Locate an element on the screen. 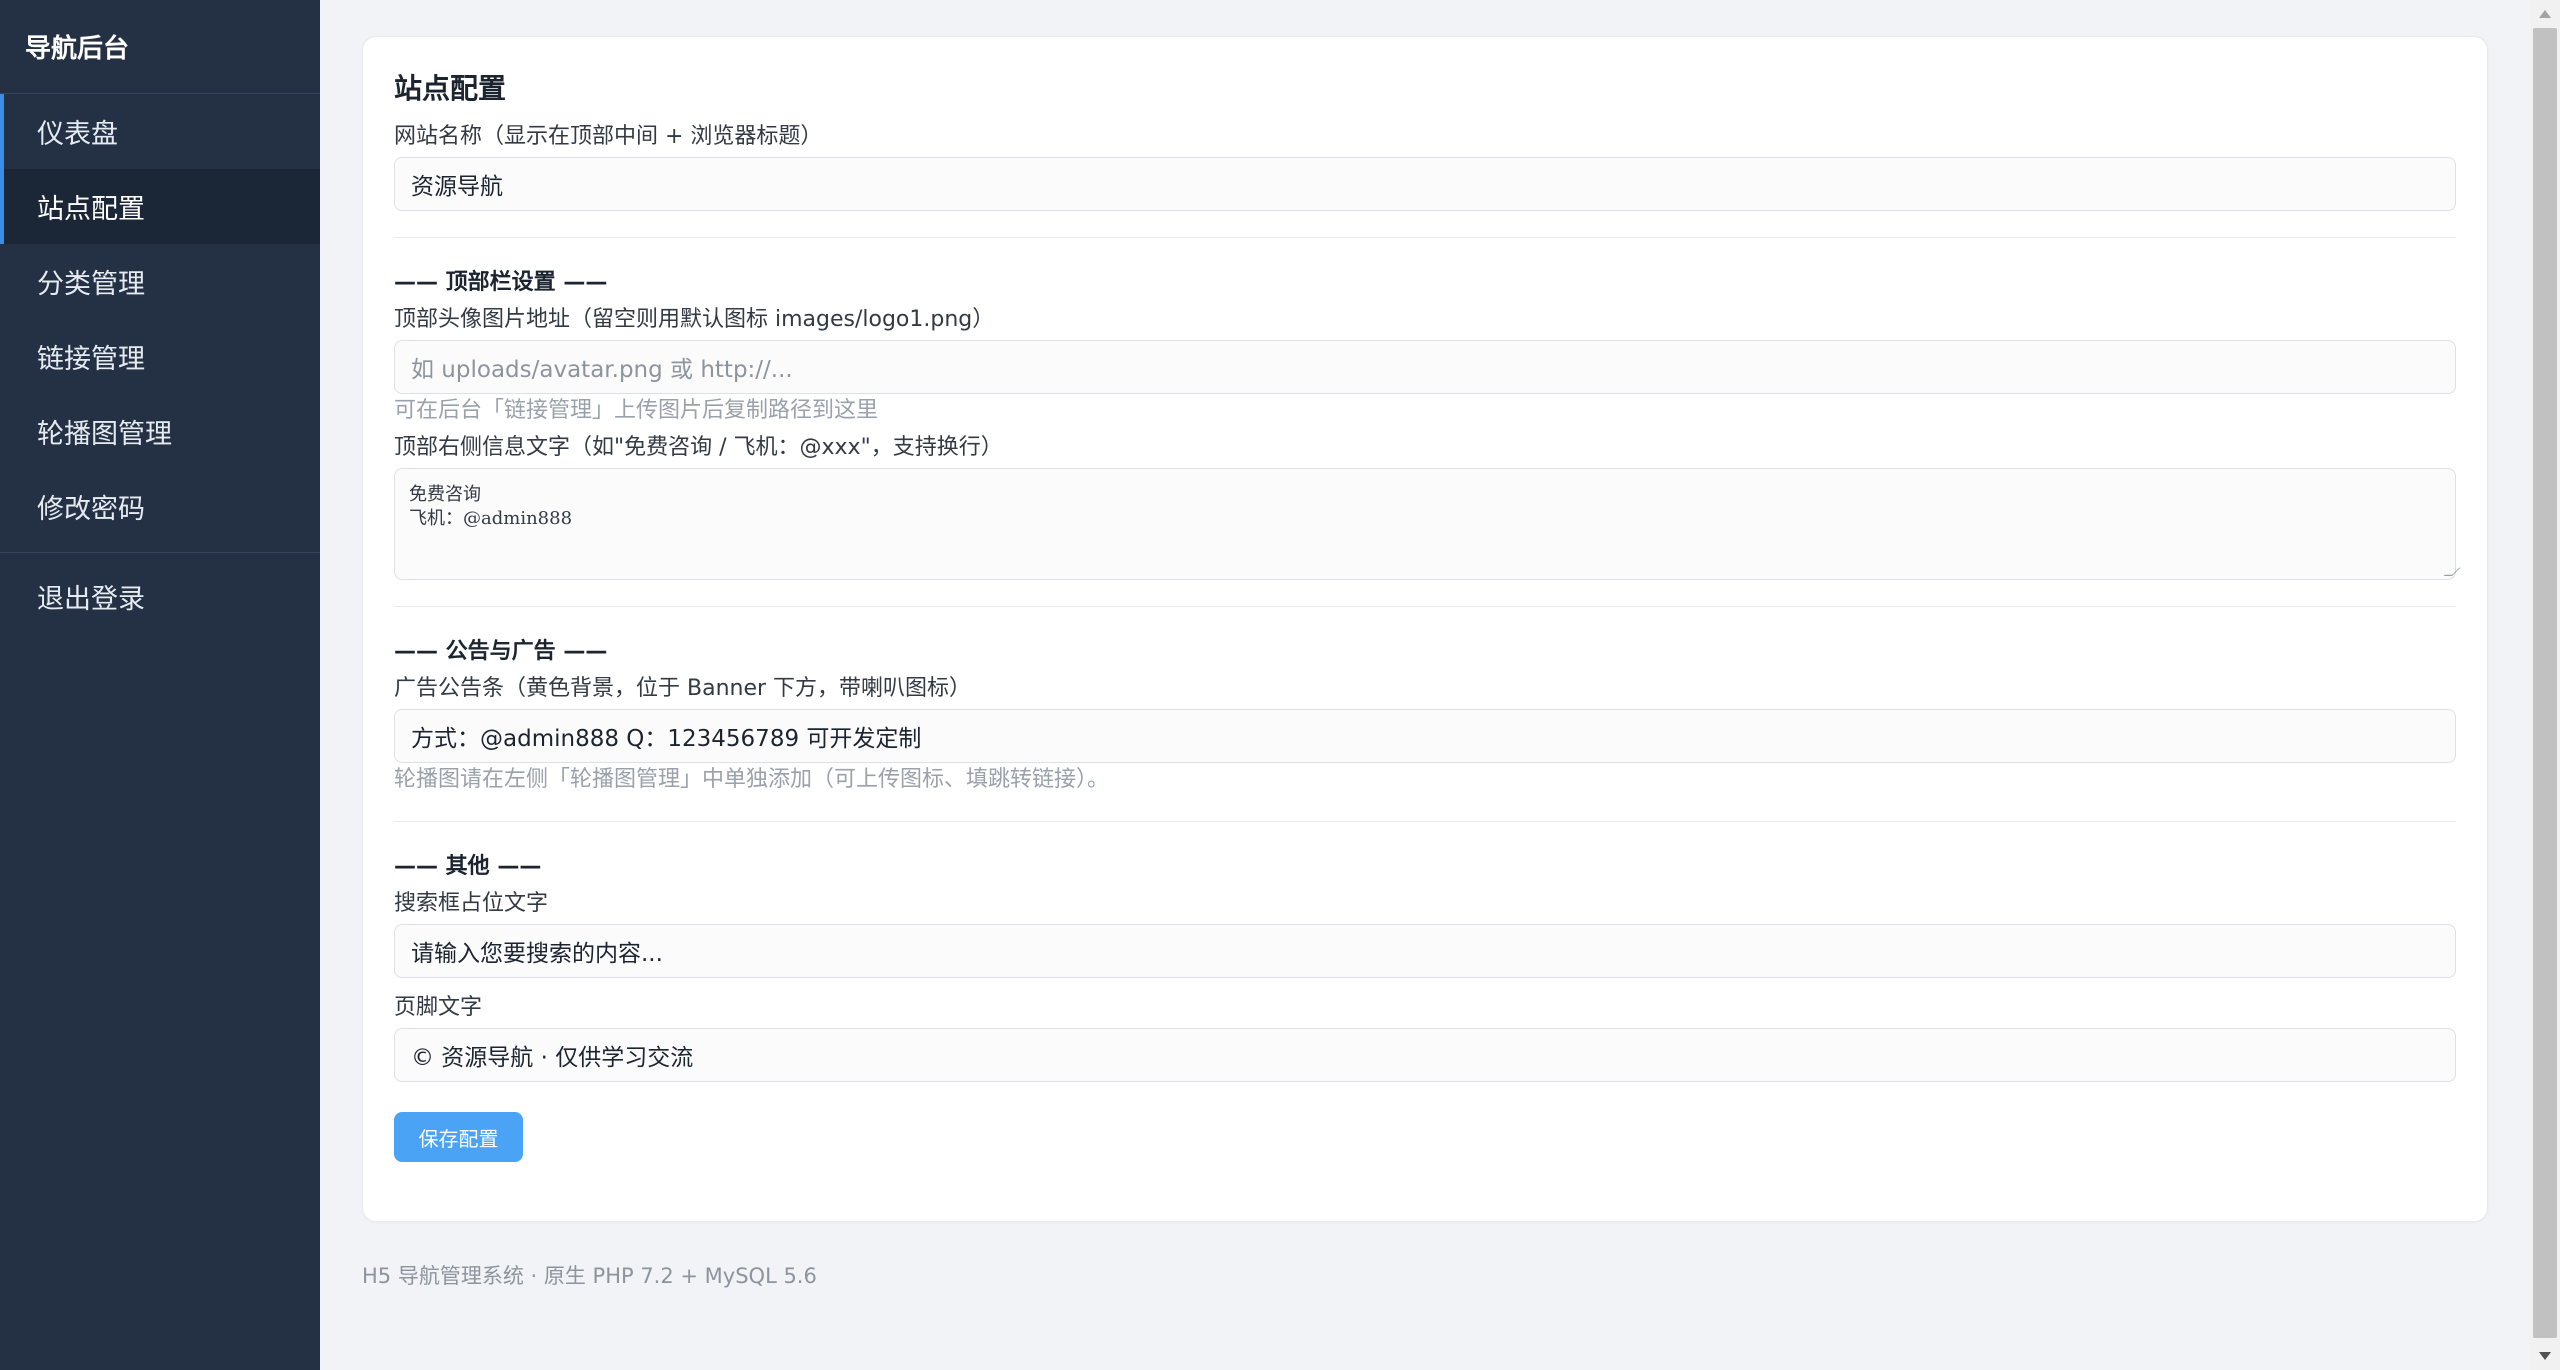  sidebar-item-password: 修改密码 is located at coordinates (160, 506).